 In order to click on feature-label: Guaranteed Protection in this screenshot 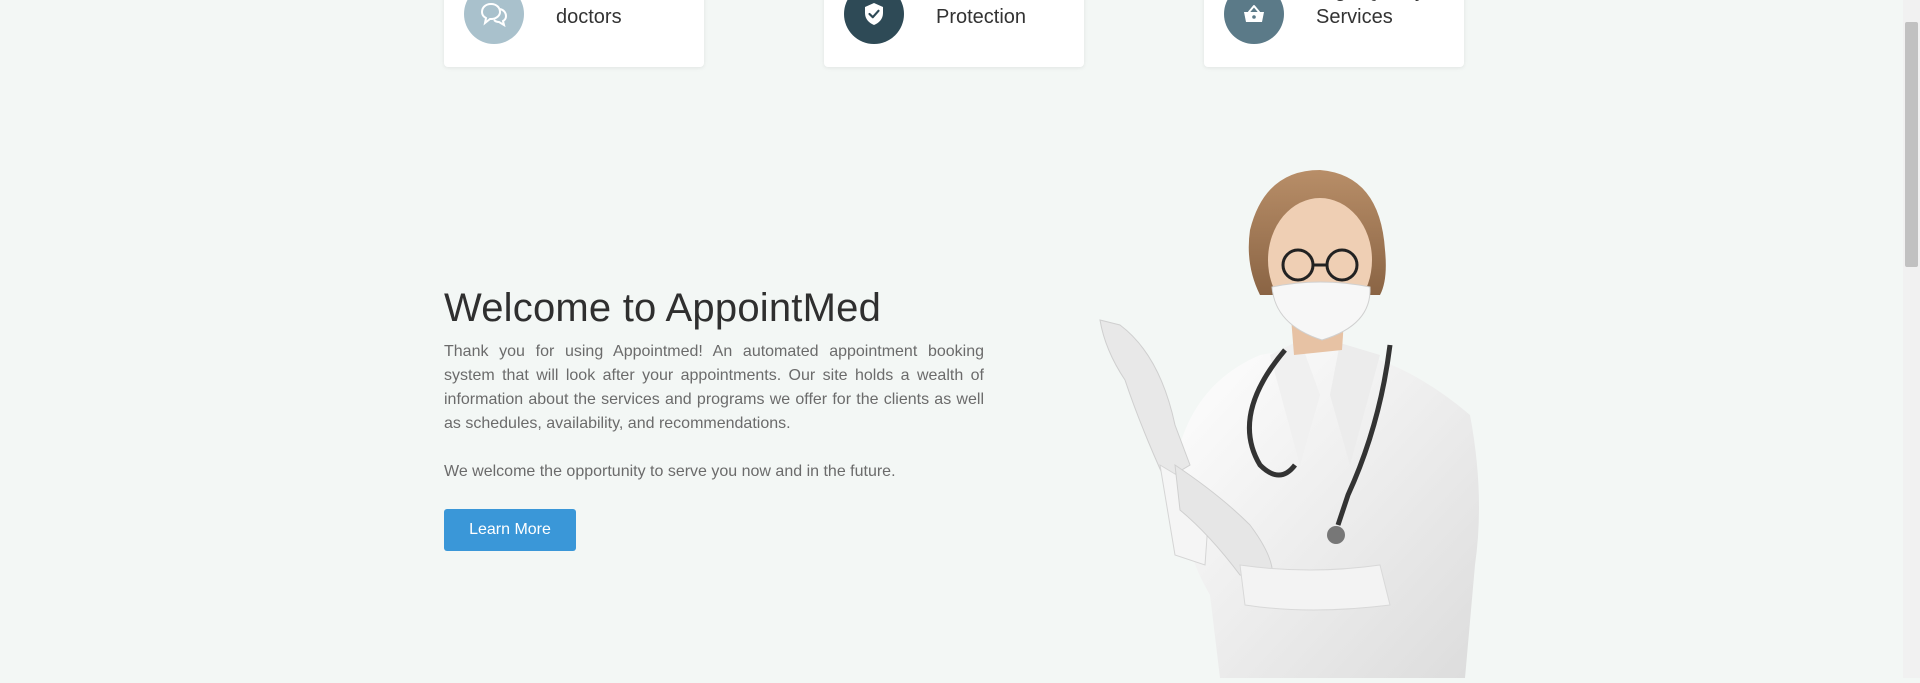, I will do `click(989, 14)`.